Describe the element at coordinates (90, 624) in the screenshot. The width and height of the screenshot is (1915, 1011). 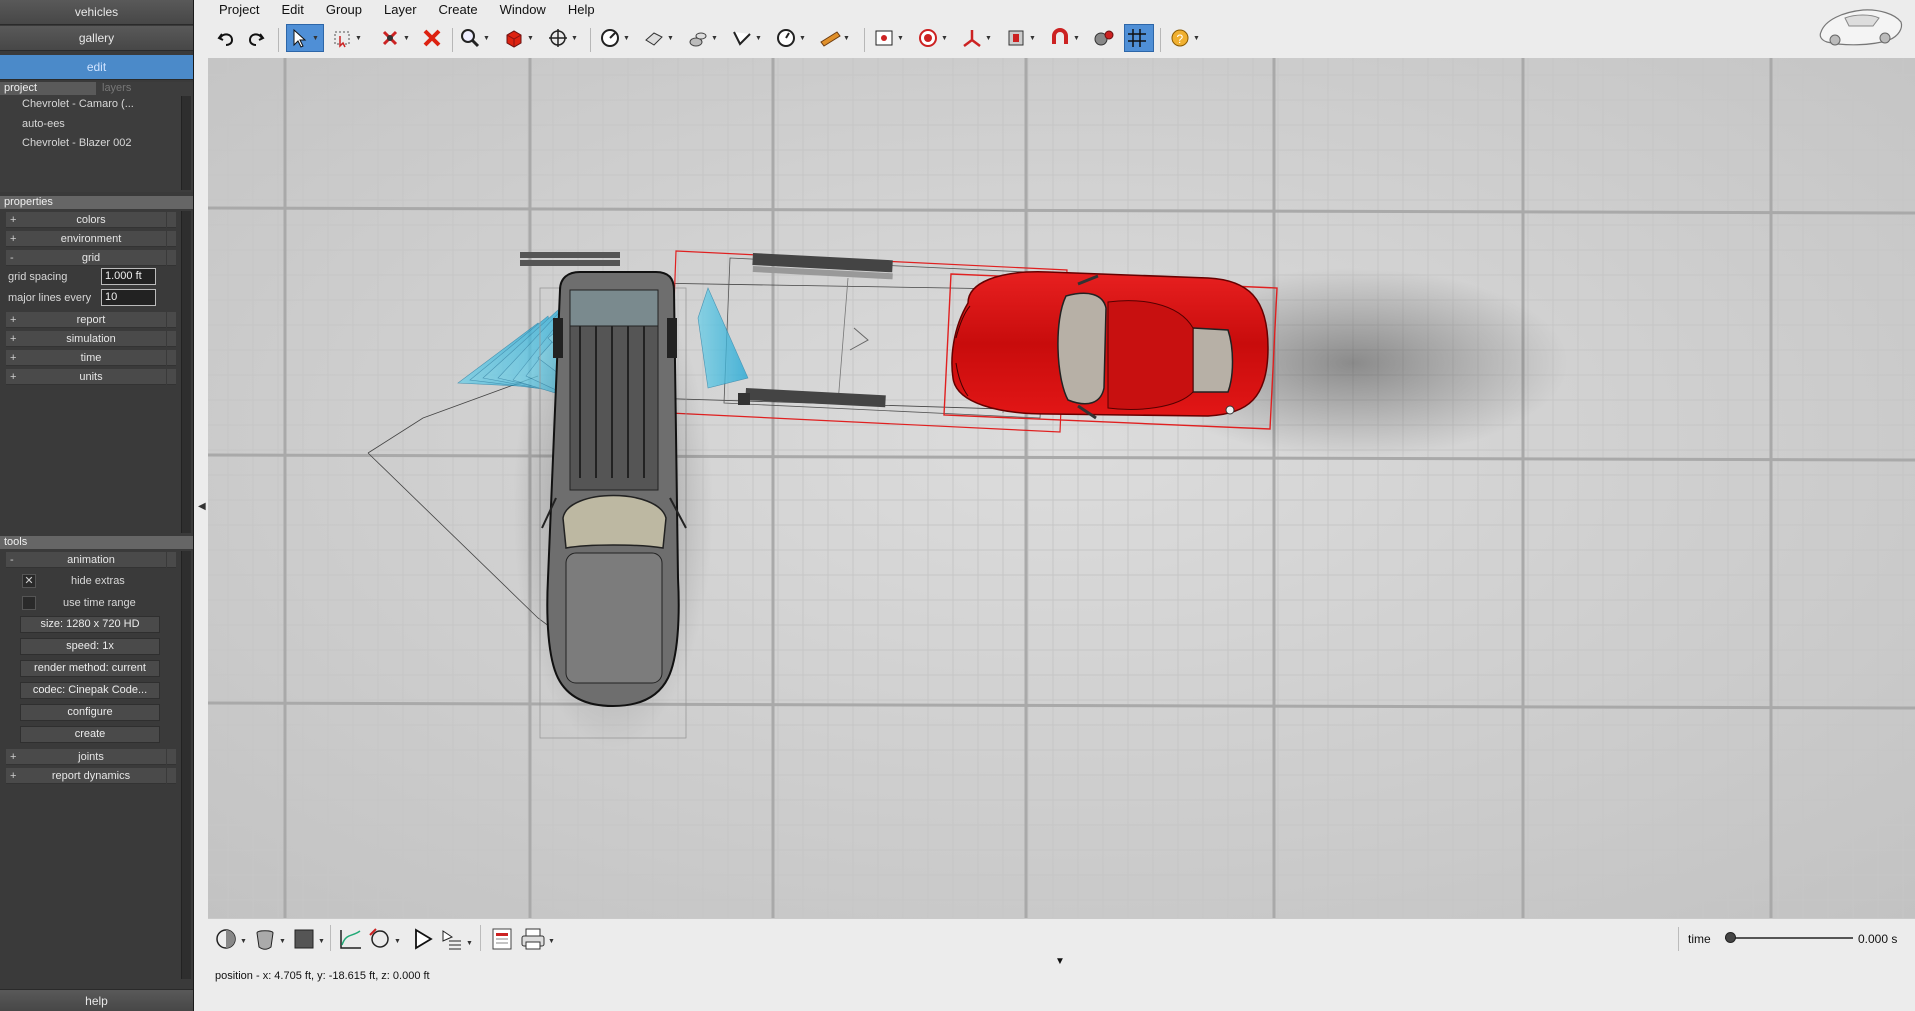
I see `size-button: size: 1280 x 720 HD` at that location.